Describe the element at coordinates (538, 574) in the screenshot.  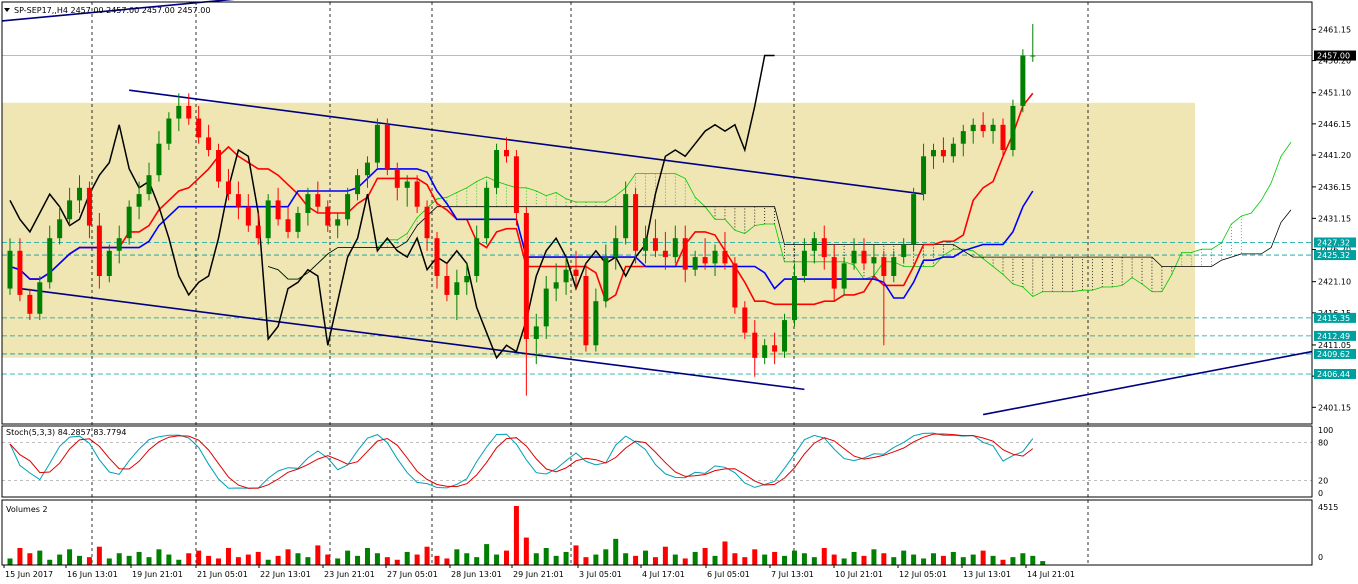
I see `time-tick-label: 29 Jun 21:01` at that location.